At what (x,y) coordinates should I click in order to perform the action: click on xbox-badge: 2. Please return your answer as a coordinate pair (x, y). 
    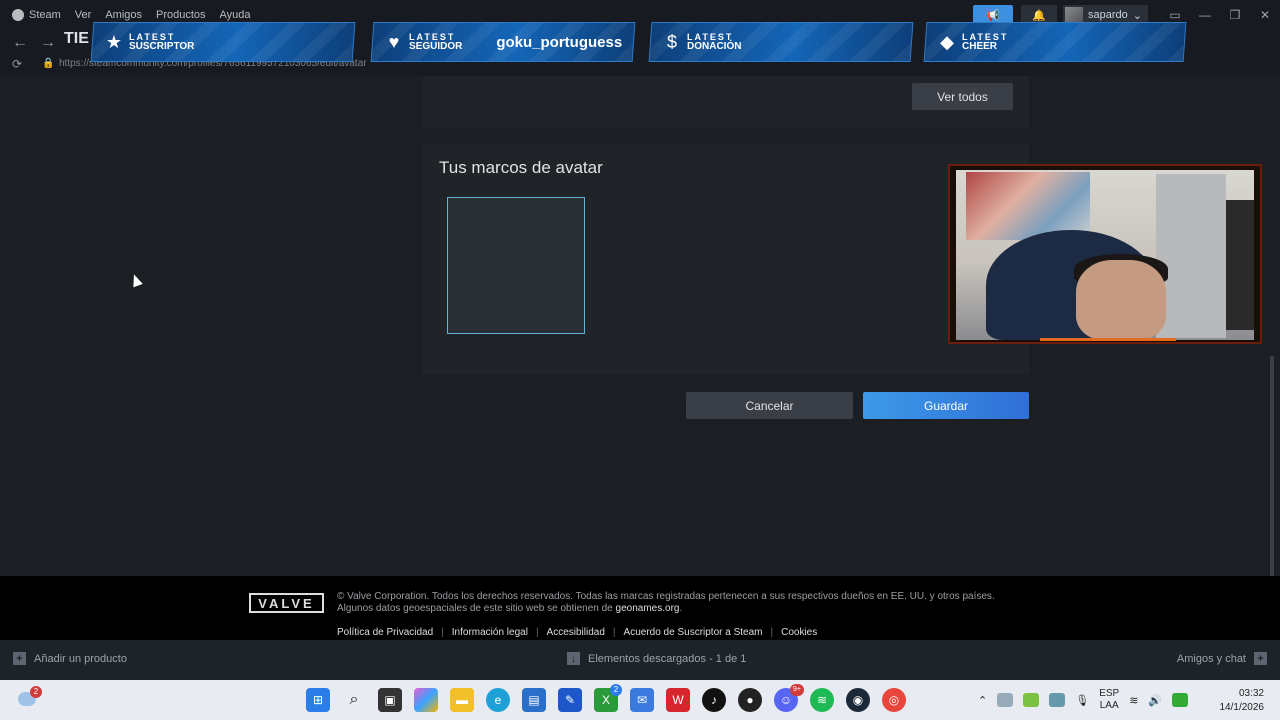
    Looking at the image, I should click on (616, 690).